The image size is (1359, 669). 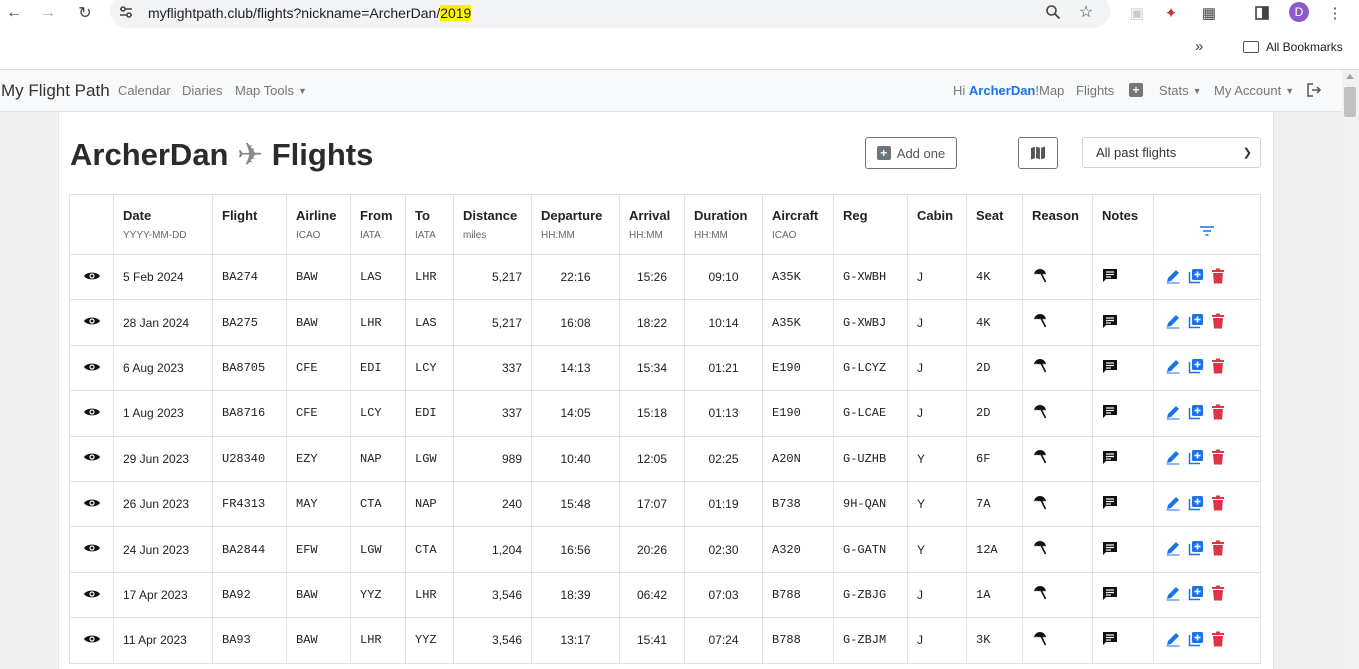 I want to click on column-header: Seat, so click(x=994, y=224).